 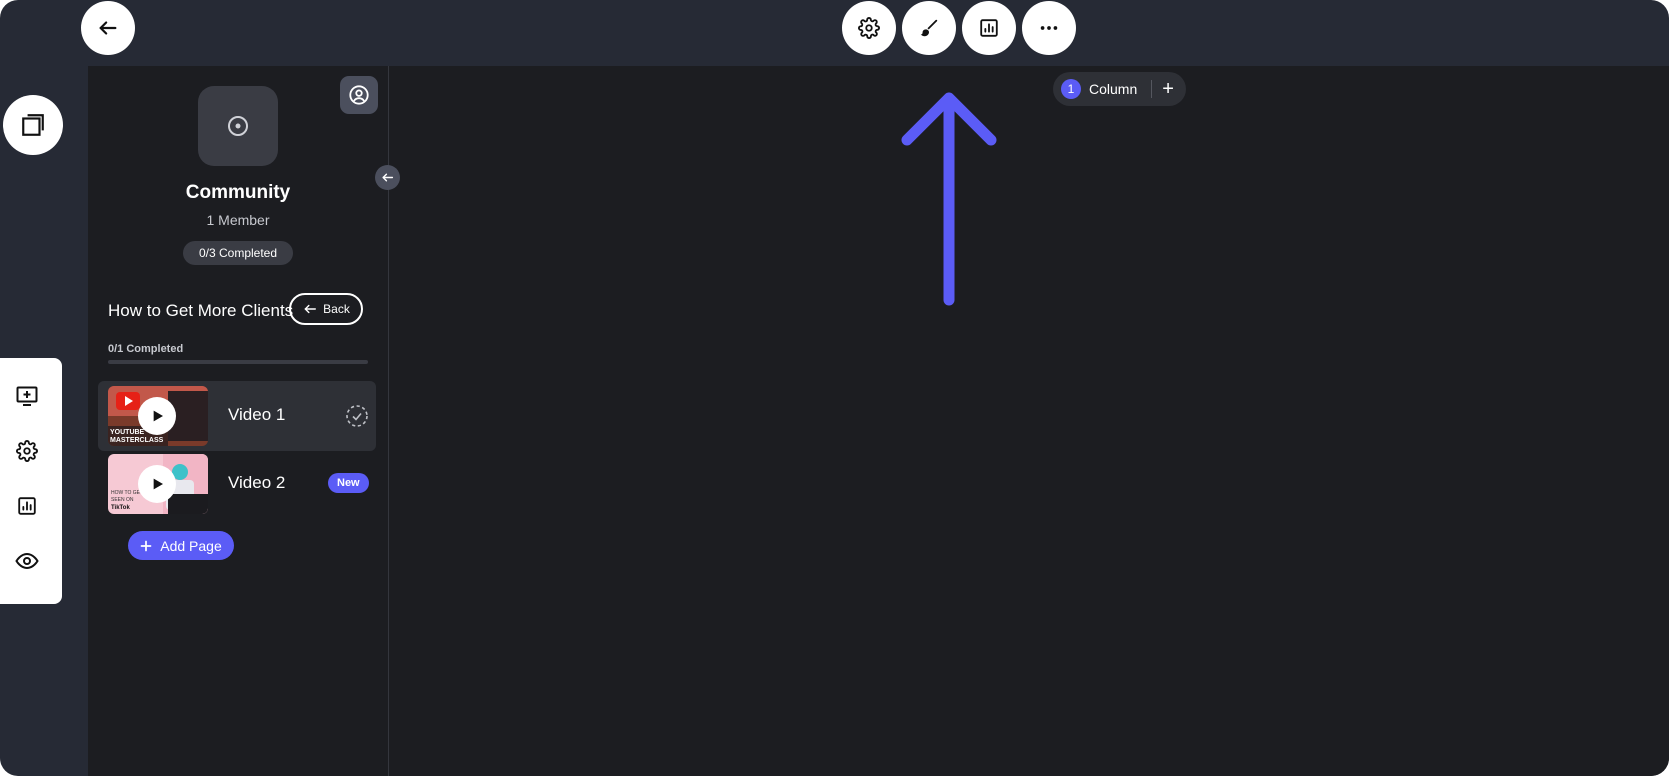 I want to click on pages-toggle-button, so click(x=33, y=125).